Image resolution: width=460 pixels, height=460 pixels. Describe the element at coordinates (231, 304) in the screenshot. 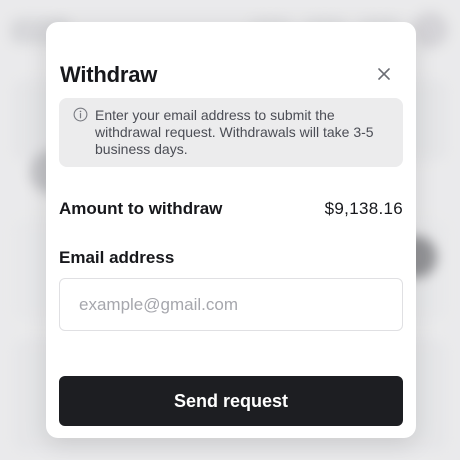

I see `email-field` at that location.